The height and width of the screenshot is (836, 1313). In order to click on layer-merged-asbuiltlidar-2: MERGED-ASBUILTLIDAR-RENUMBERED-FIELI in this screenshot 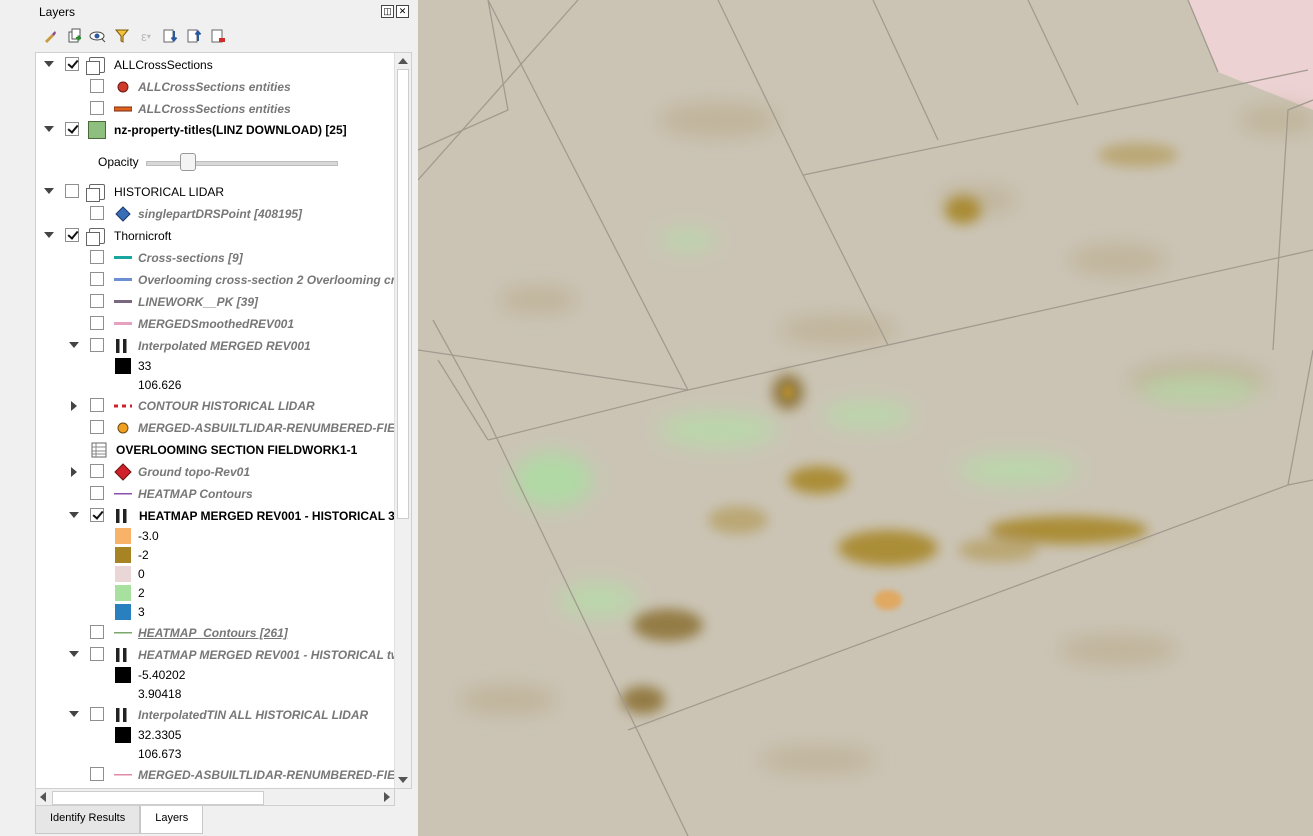, I will do `click(215, 775)`.